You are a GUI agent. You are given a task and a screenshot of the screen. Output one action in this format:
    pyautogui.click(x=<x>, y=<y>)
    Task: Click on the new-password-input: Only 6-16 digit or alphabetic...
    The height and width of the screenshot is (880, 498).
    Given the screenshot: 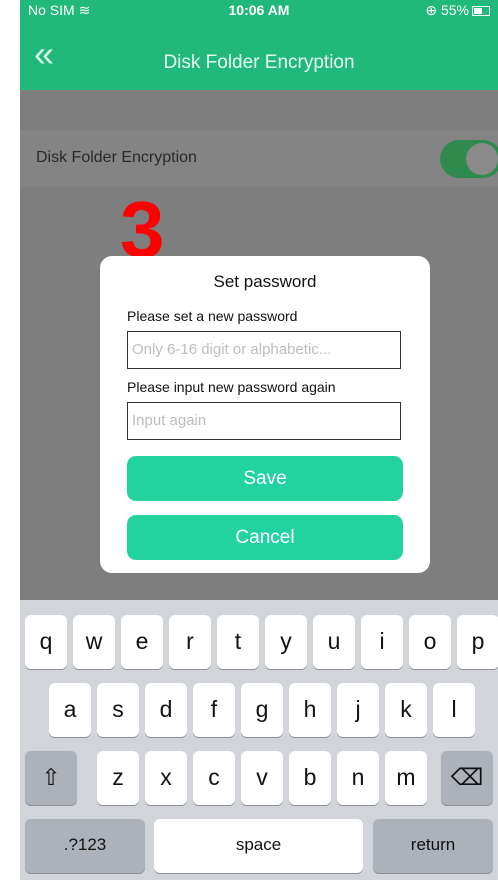 What is the action you would take?
    pyautogui.click(x=264, y=350)
    